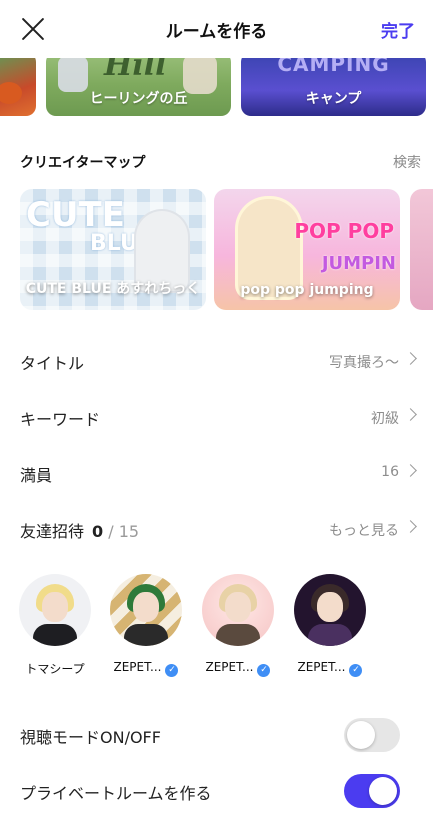 The width and height of the screenshot is (433, 835). What do you see at coordinates (333, 67) in the screenshot?
I see `card-art-text: CAMPING` at bounding box center [333, 67].